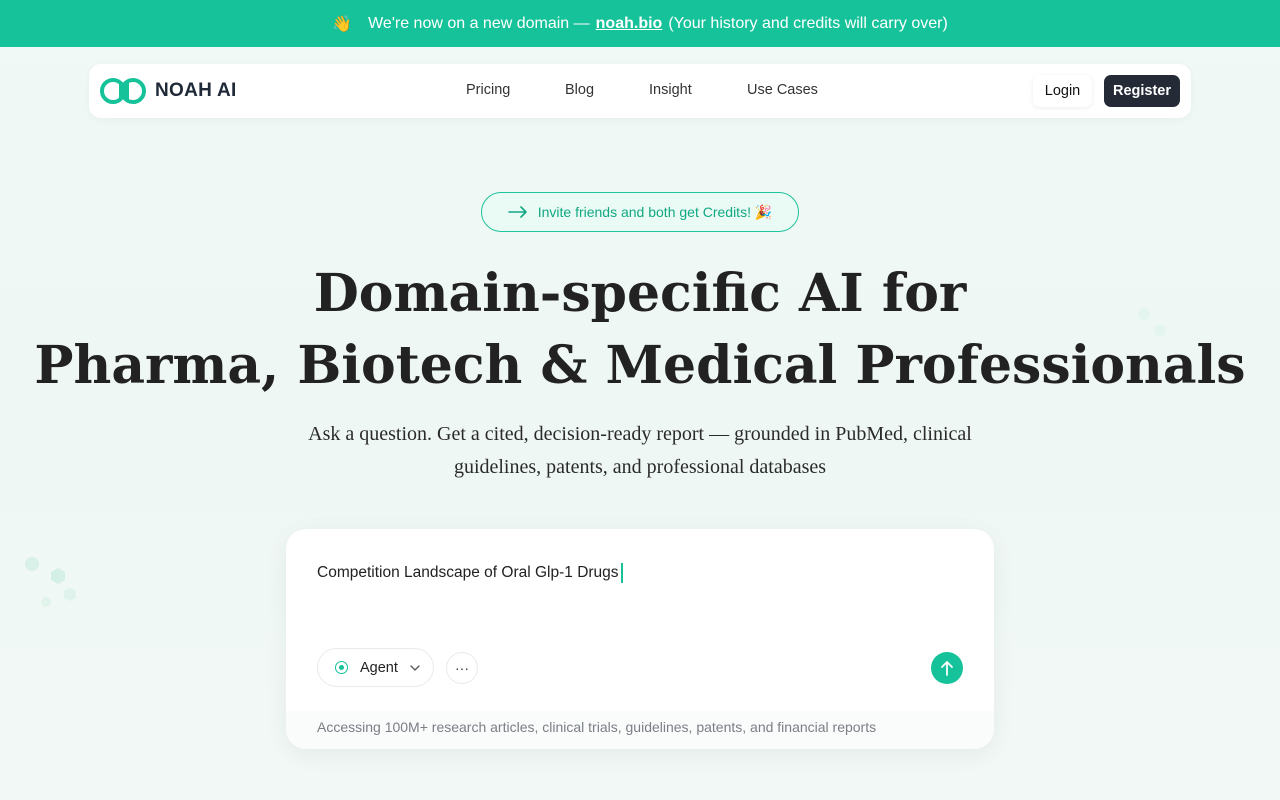  Describe the element at coordinates (462, 668) in the screenshot. I see `more-options-button: ···` at that location.